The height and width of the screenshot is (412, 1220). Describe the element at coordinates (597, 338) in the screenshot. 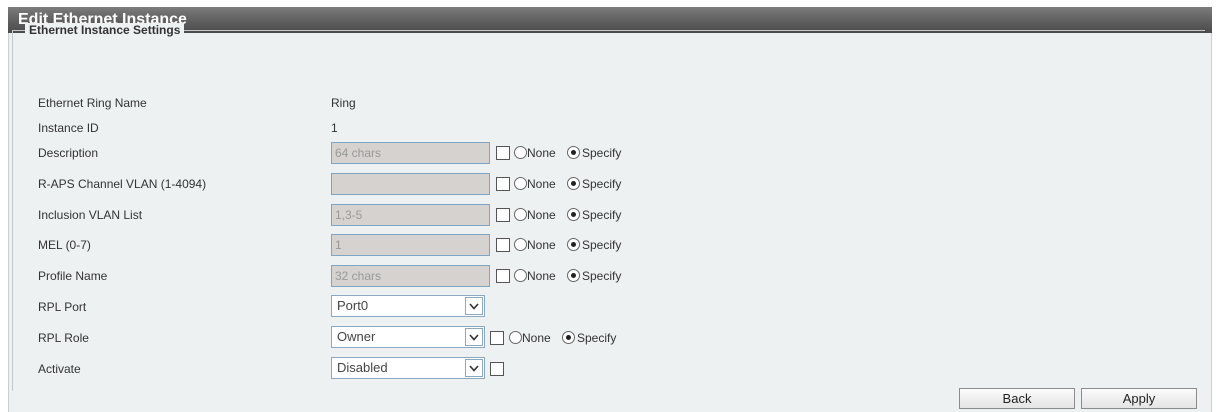

I see `rpl-role-specify-label: Specify` at that location.